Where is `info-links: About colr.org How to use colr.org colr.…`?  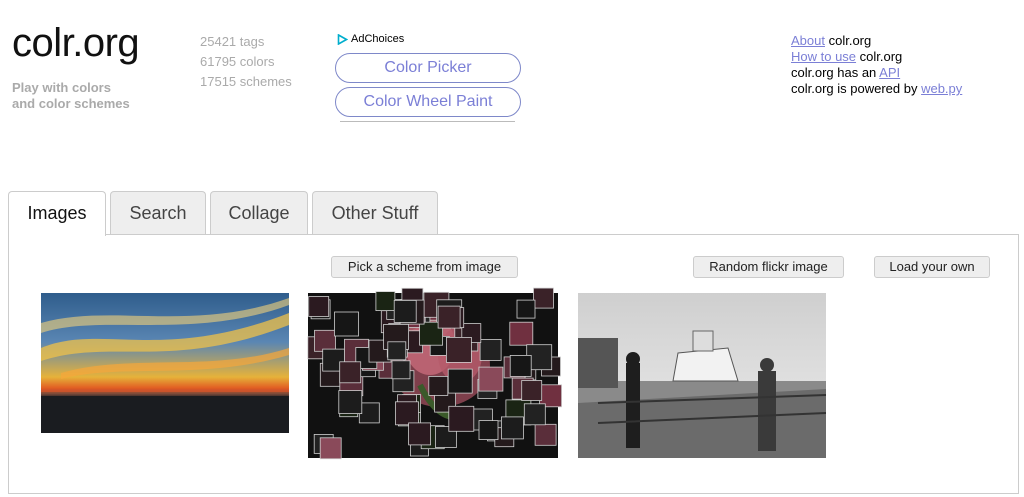
info-links: About colr.org How to use colr.org colr.… is located at coordinates (876, 65).